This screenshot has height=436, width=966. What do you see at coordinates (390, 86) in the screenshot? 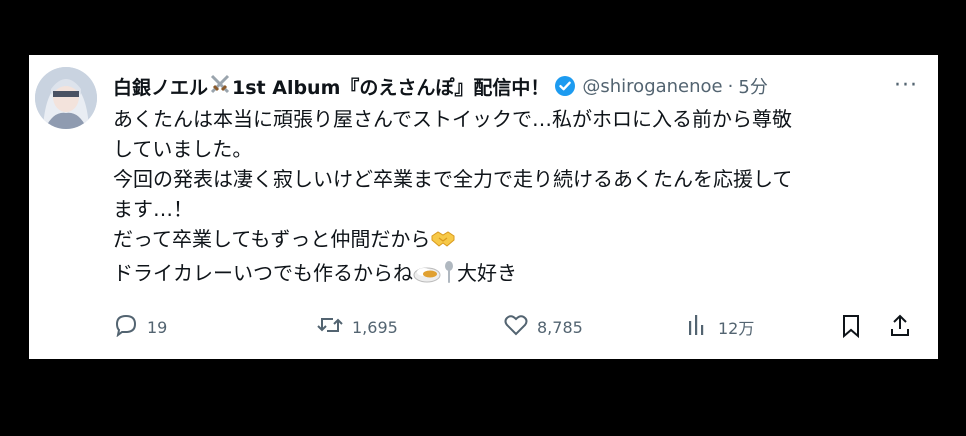
I see `display-name-suffix: 1st Album『のえさんぽ』配信中！` at bounding box center [390, 86].